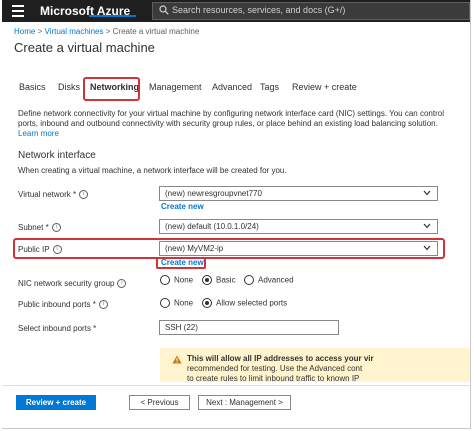 The image size is (474, 431). What do you see at coordinates (18, 11) in the screenshot?
I see `menu-icon` at bounding box center [18, 11].